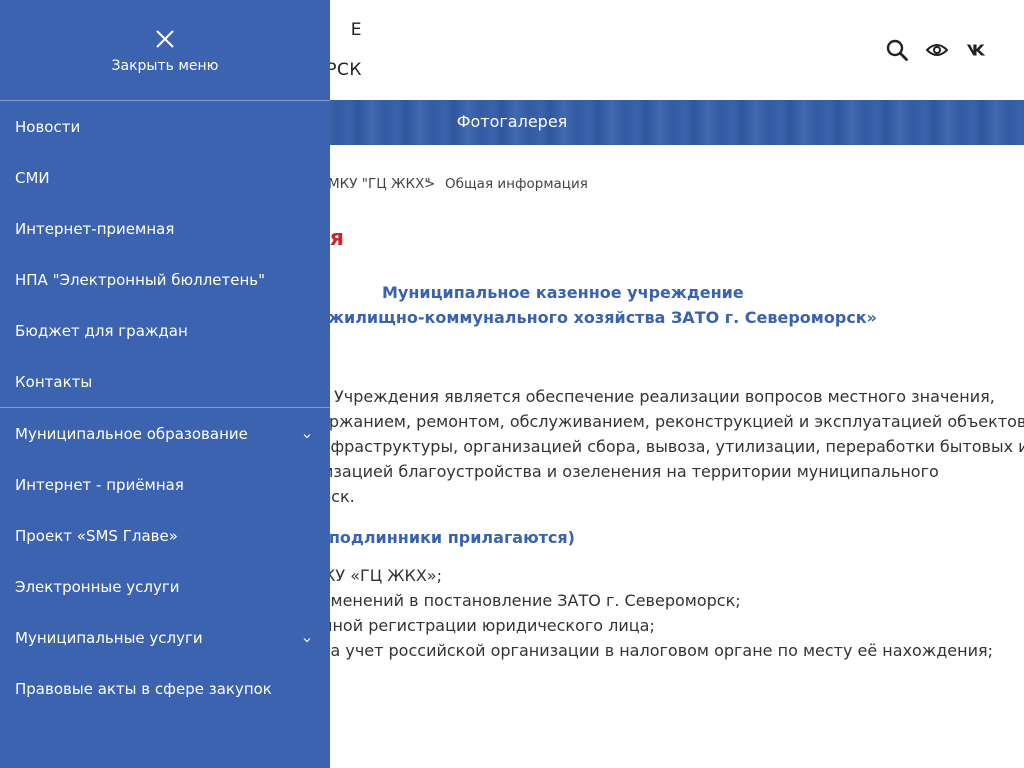 The width and height of the screenshot is (1024, 768). Describe the element at coordinates (977, 50) in the screenshot. I see `vk-icon` at that location.